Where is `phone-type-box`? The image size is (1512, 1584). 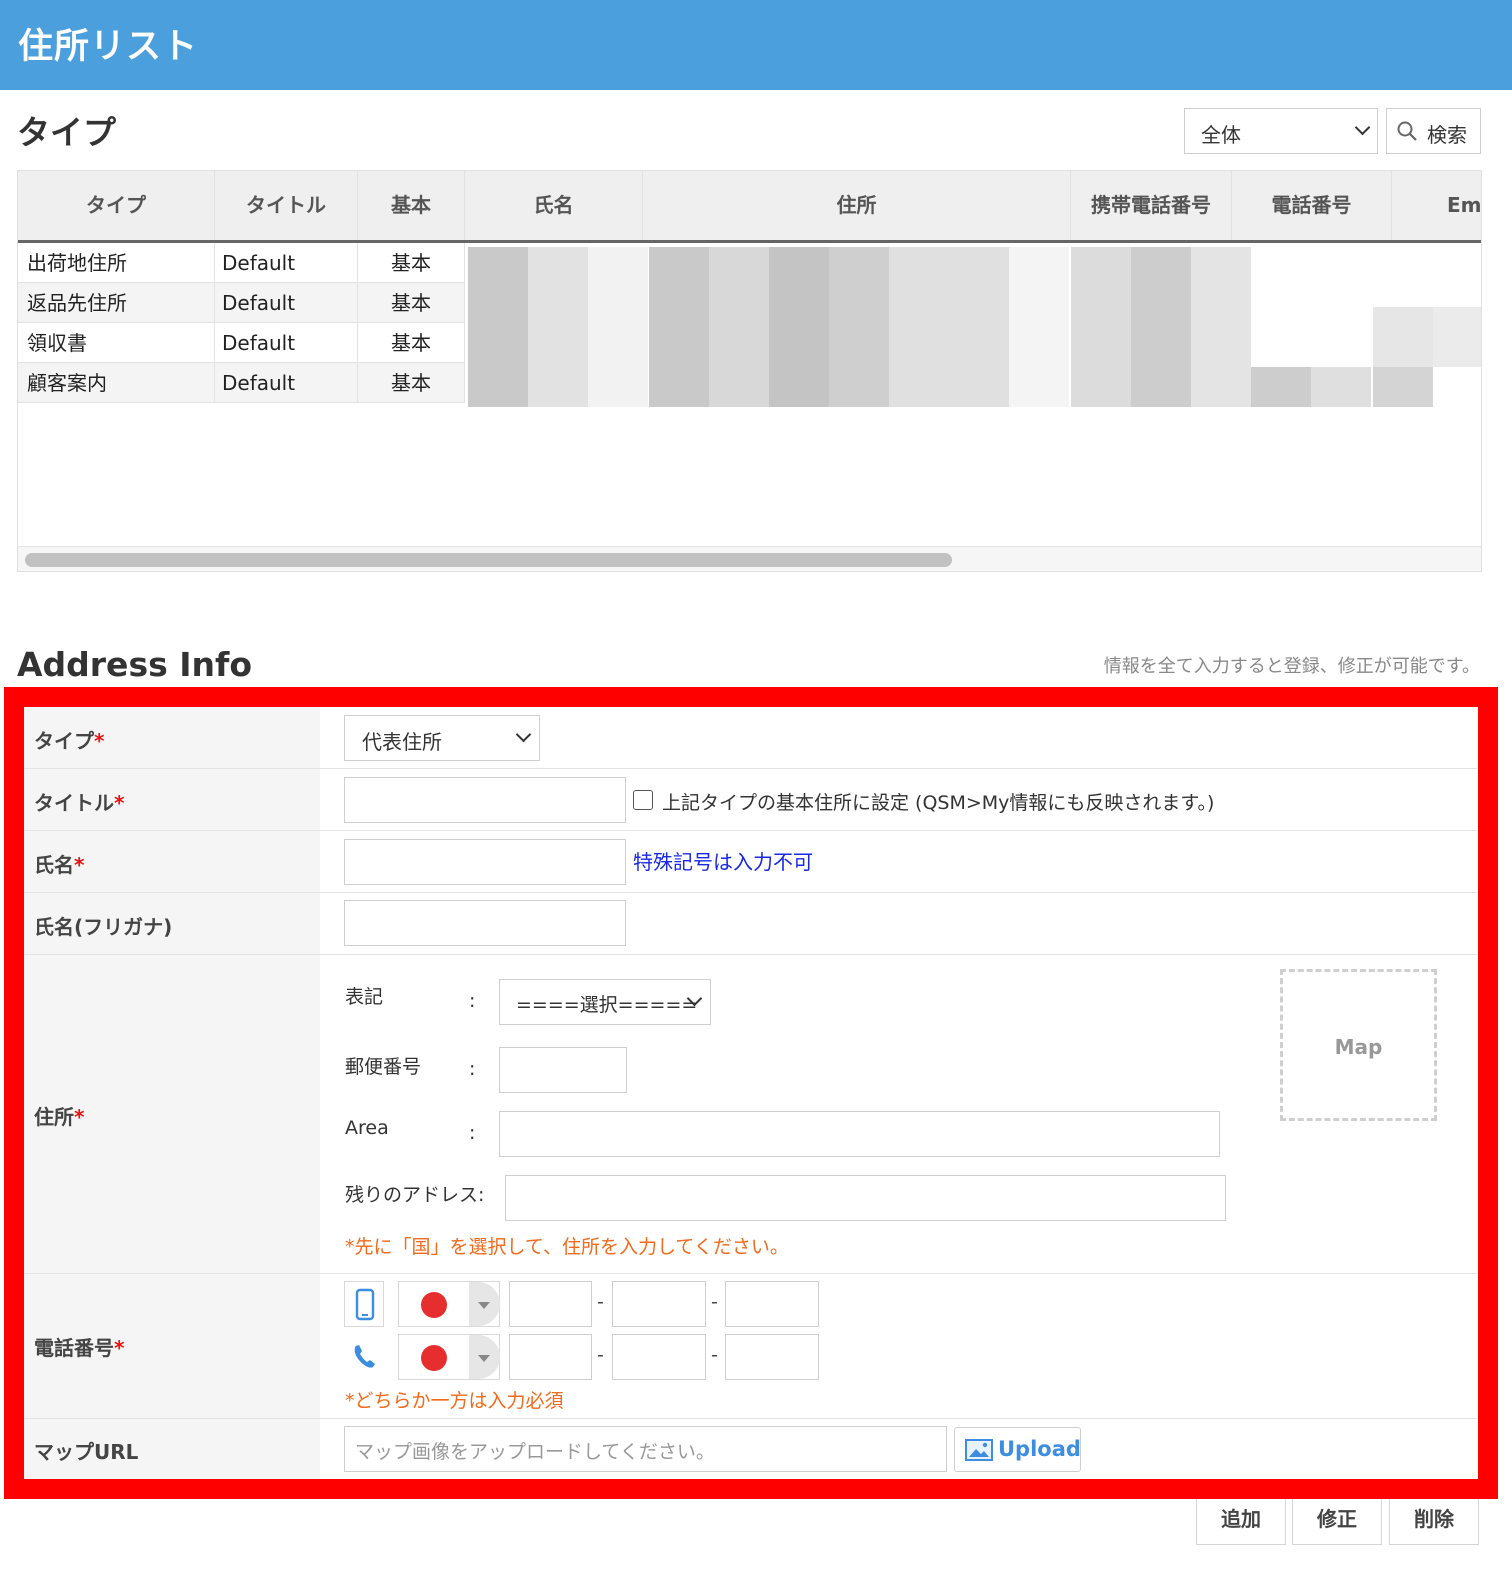
phone-type-box is located at coordinates (364, 1357).